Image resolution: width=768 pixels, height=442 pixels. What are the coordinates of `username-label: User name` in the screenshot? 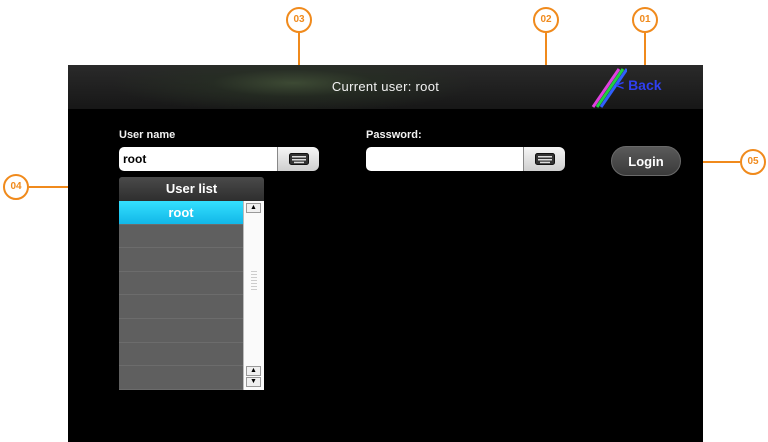 It's located at (147, 135).